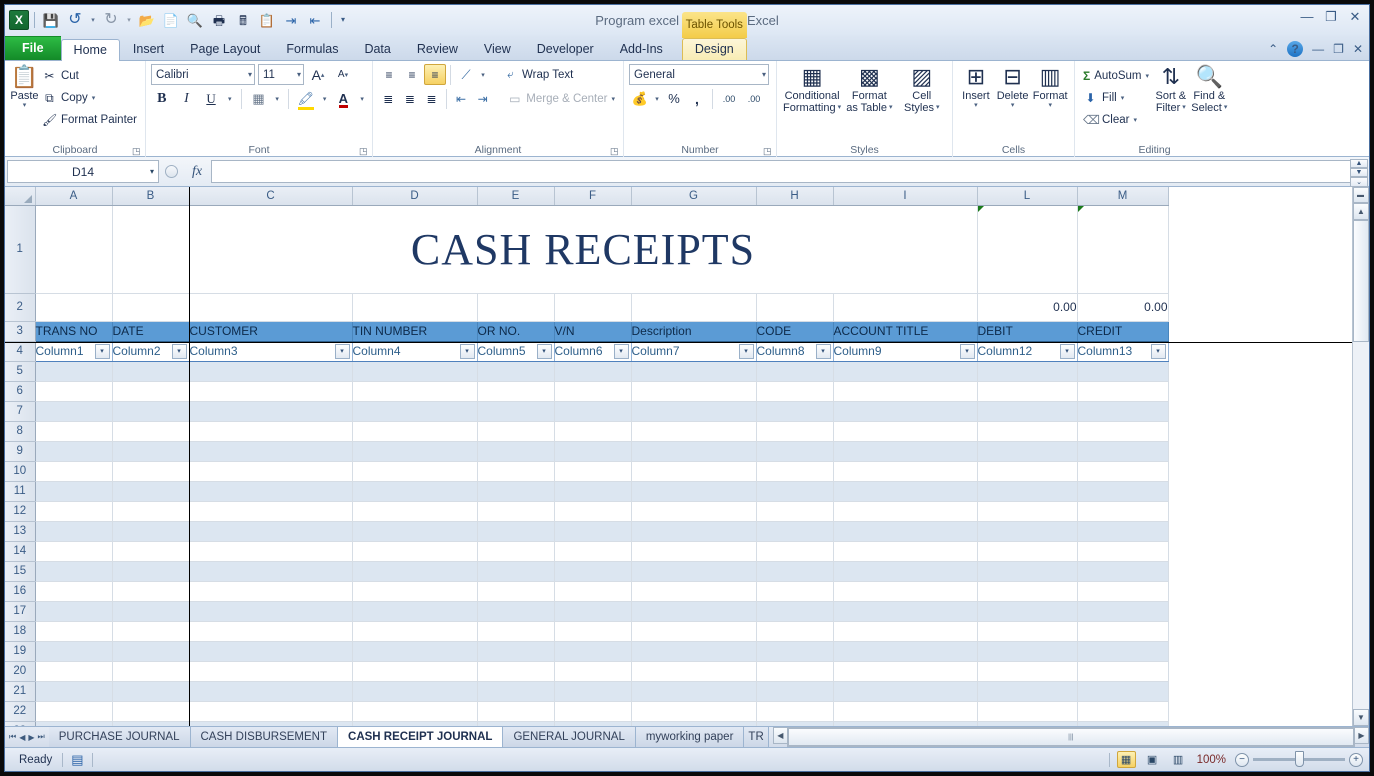 Image resolution: width=1374 pixels, height=776 pixels. Describe the element at coordinates (151, 651) in the screenshot. I see `cell-B19` at that location.